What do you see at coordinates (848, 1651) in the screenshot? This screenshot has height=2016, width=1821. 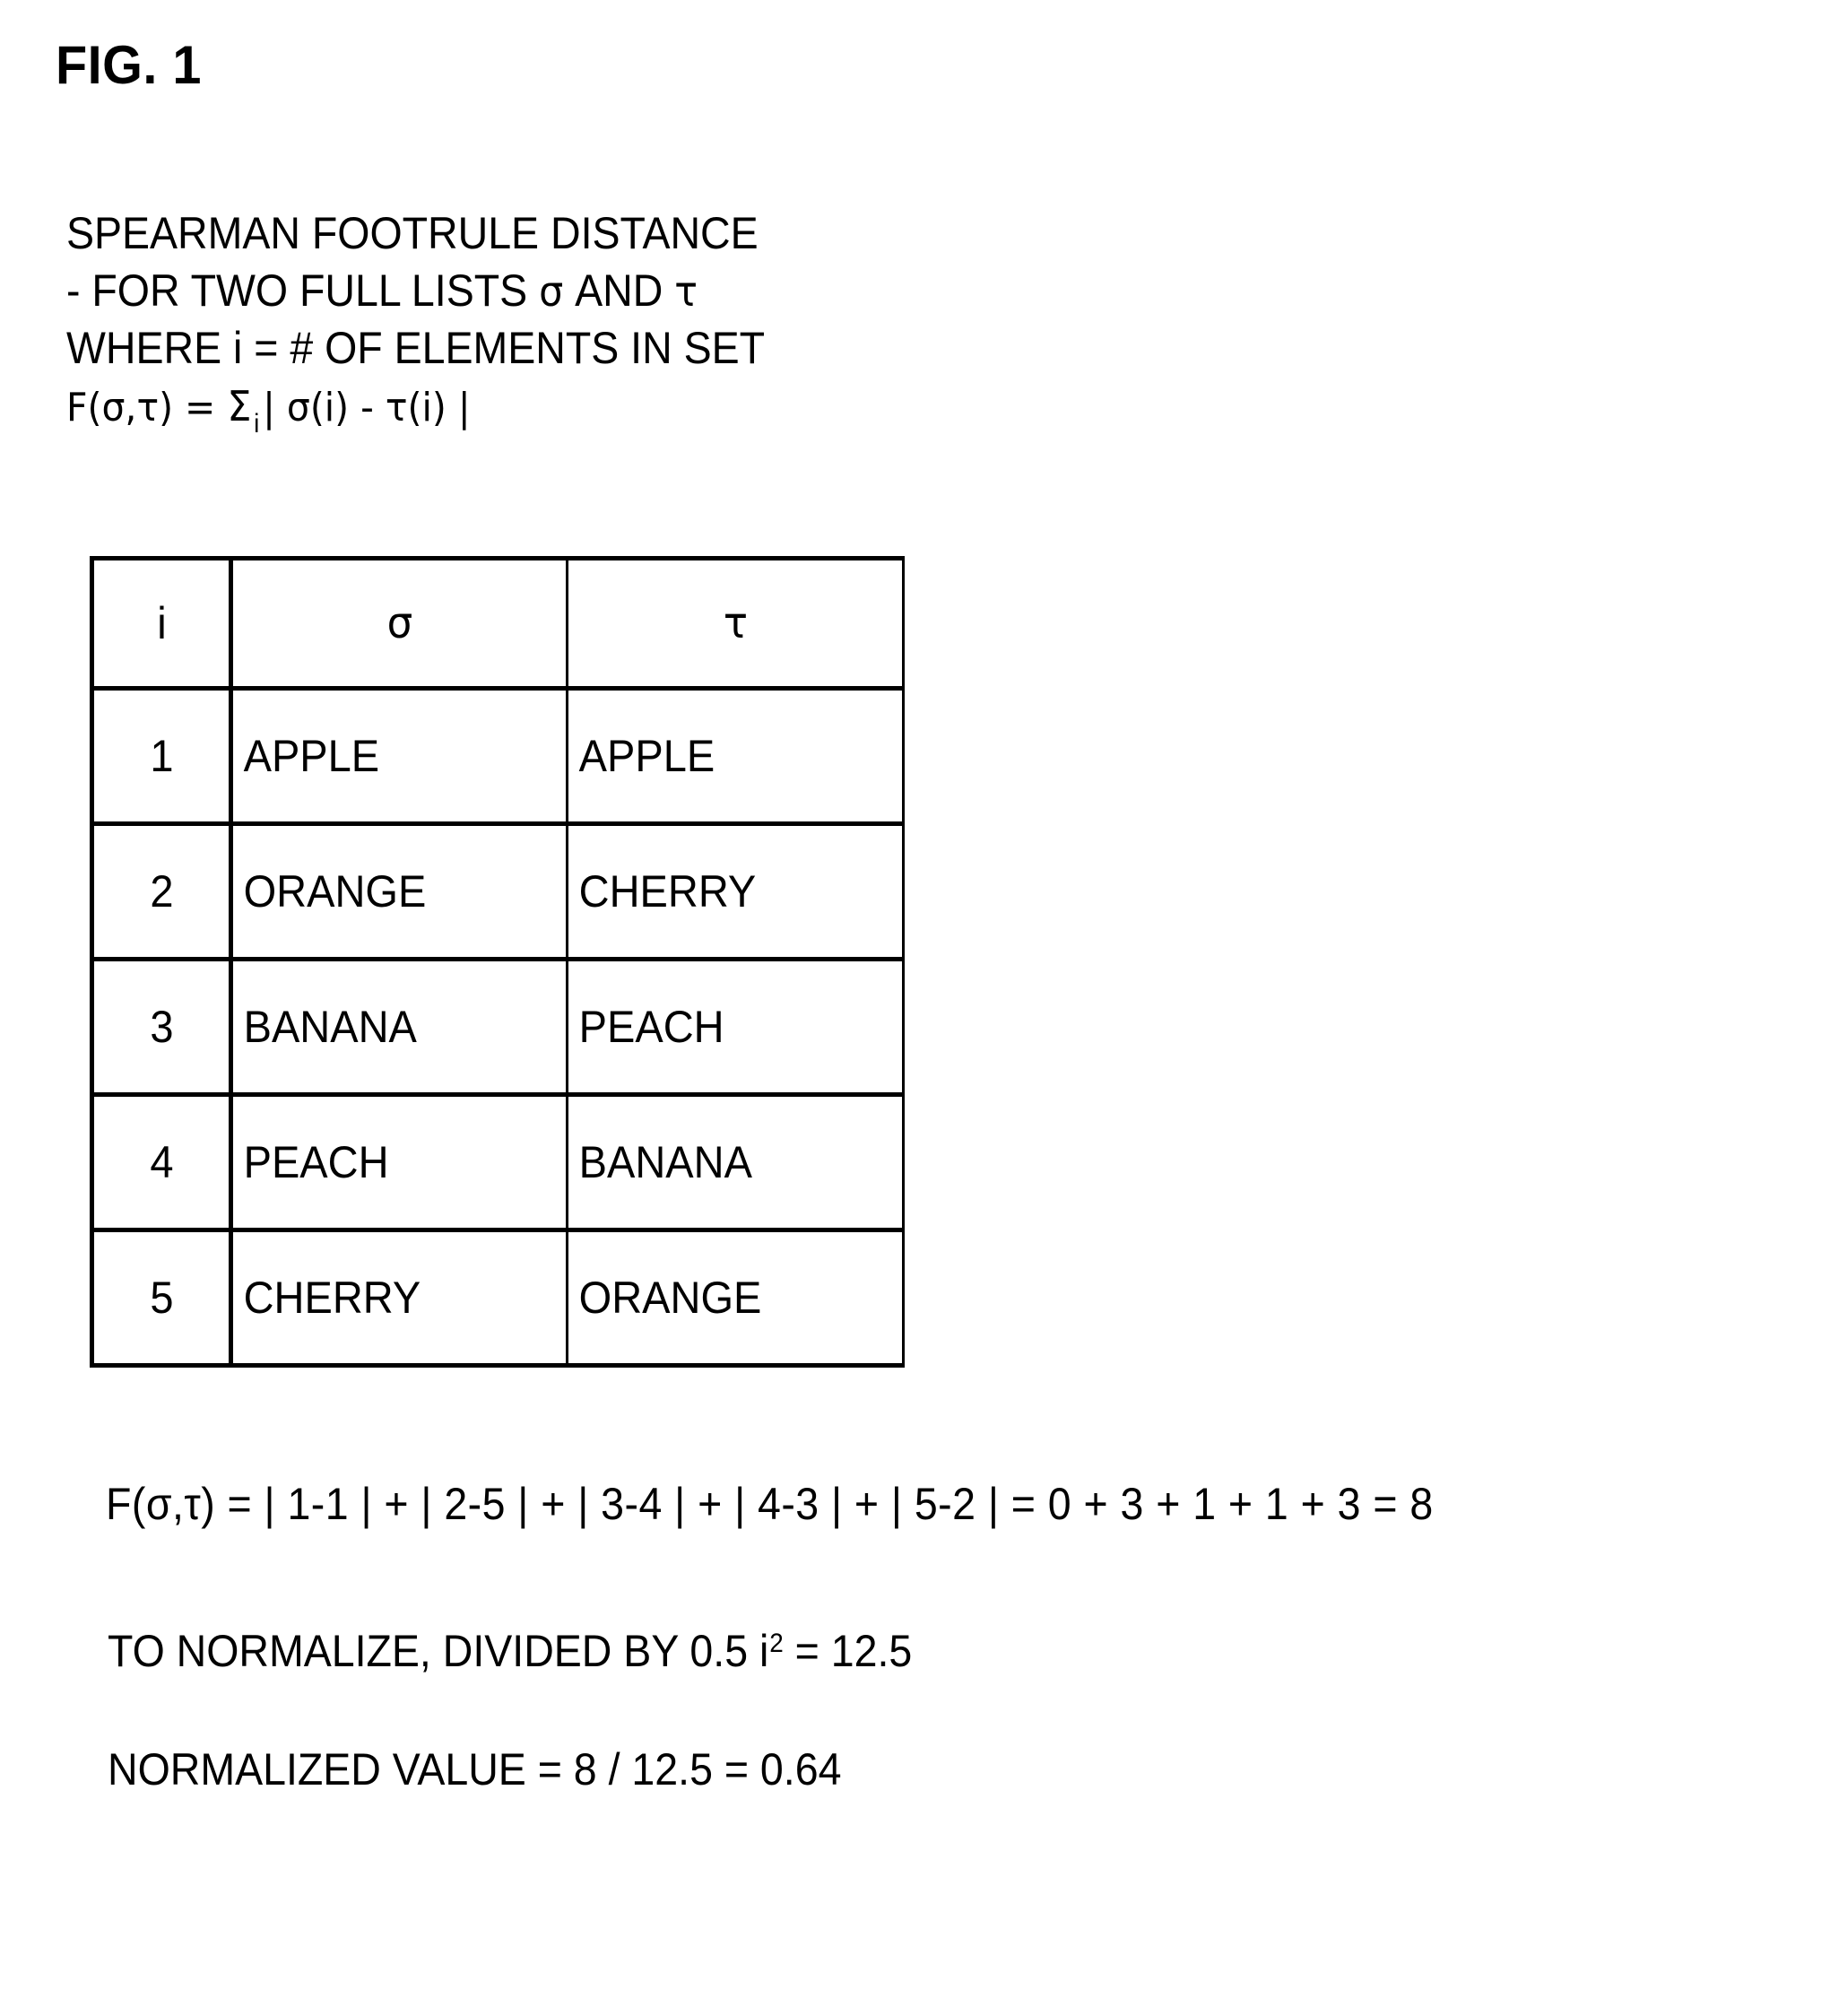 I see `equation-normalize-suffix: = 12.5` at bounding box center [848, 1651].